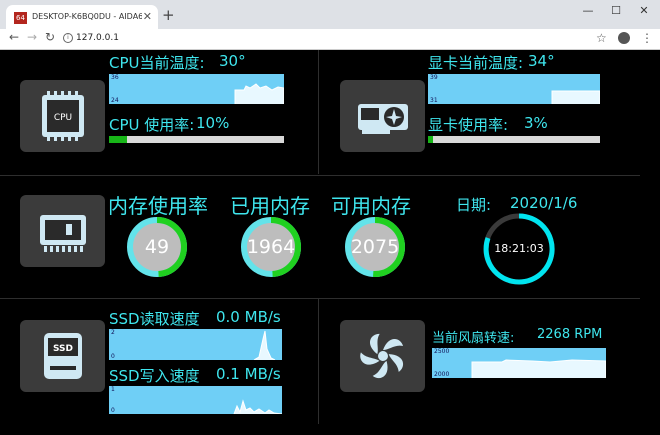  What do you see at coordinates (196, 139) in the screenshot?
I see `cpu-usage-bar` at bounding box center [196, 139].